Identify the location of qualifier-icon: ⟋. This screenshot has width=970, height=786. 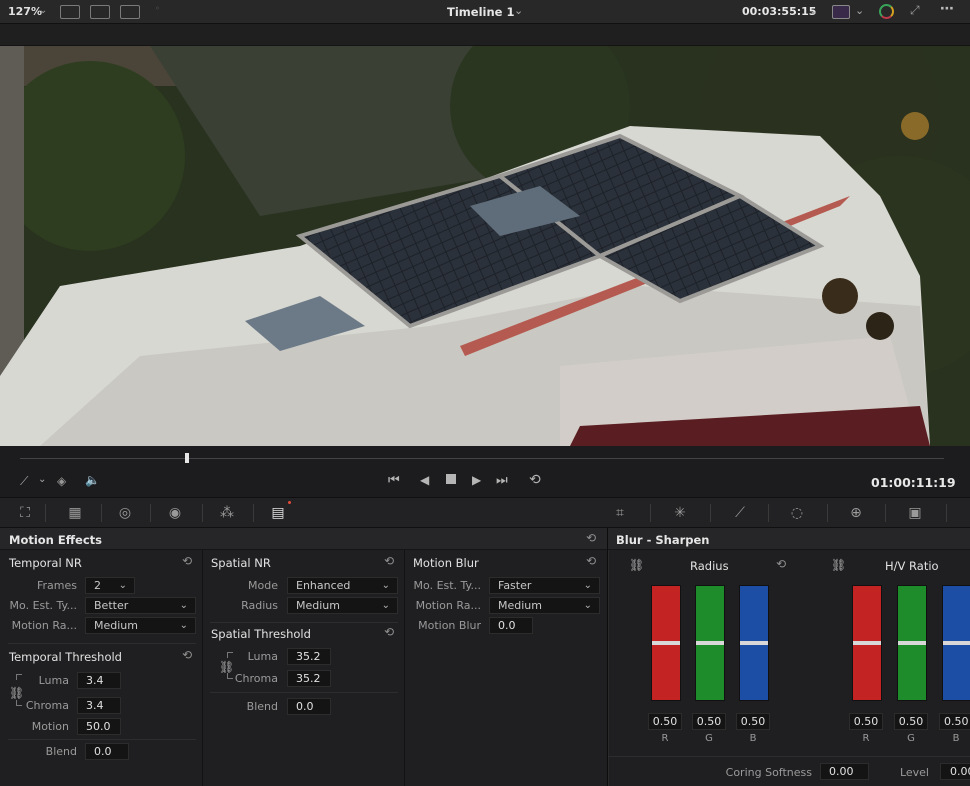
(740, 513).